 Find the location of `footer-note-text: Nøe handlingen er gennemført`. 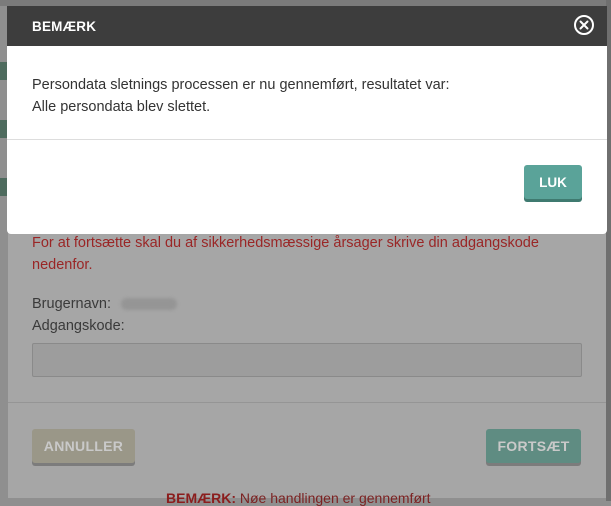

footer-note-text: Nøe handlingen er gennemført is located at coordinates (333, 498).